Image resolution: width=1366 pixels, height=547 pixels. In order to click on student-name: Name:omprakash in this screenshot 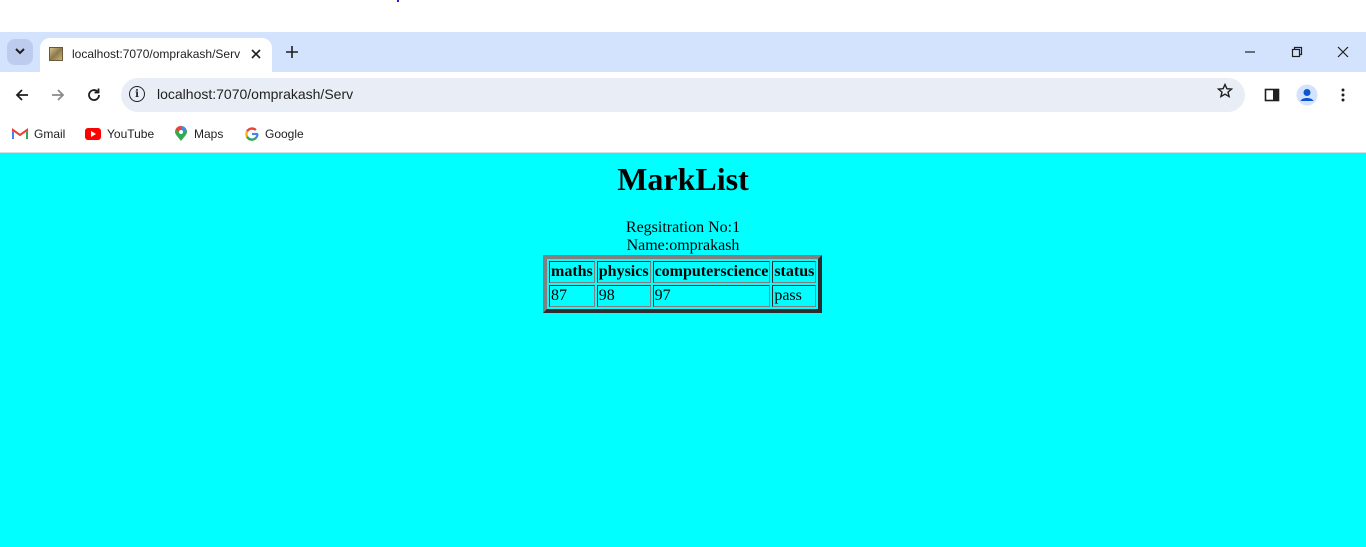, I will do `click(683, 245)`.